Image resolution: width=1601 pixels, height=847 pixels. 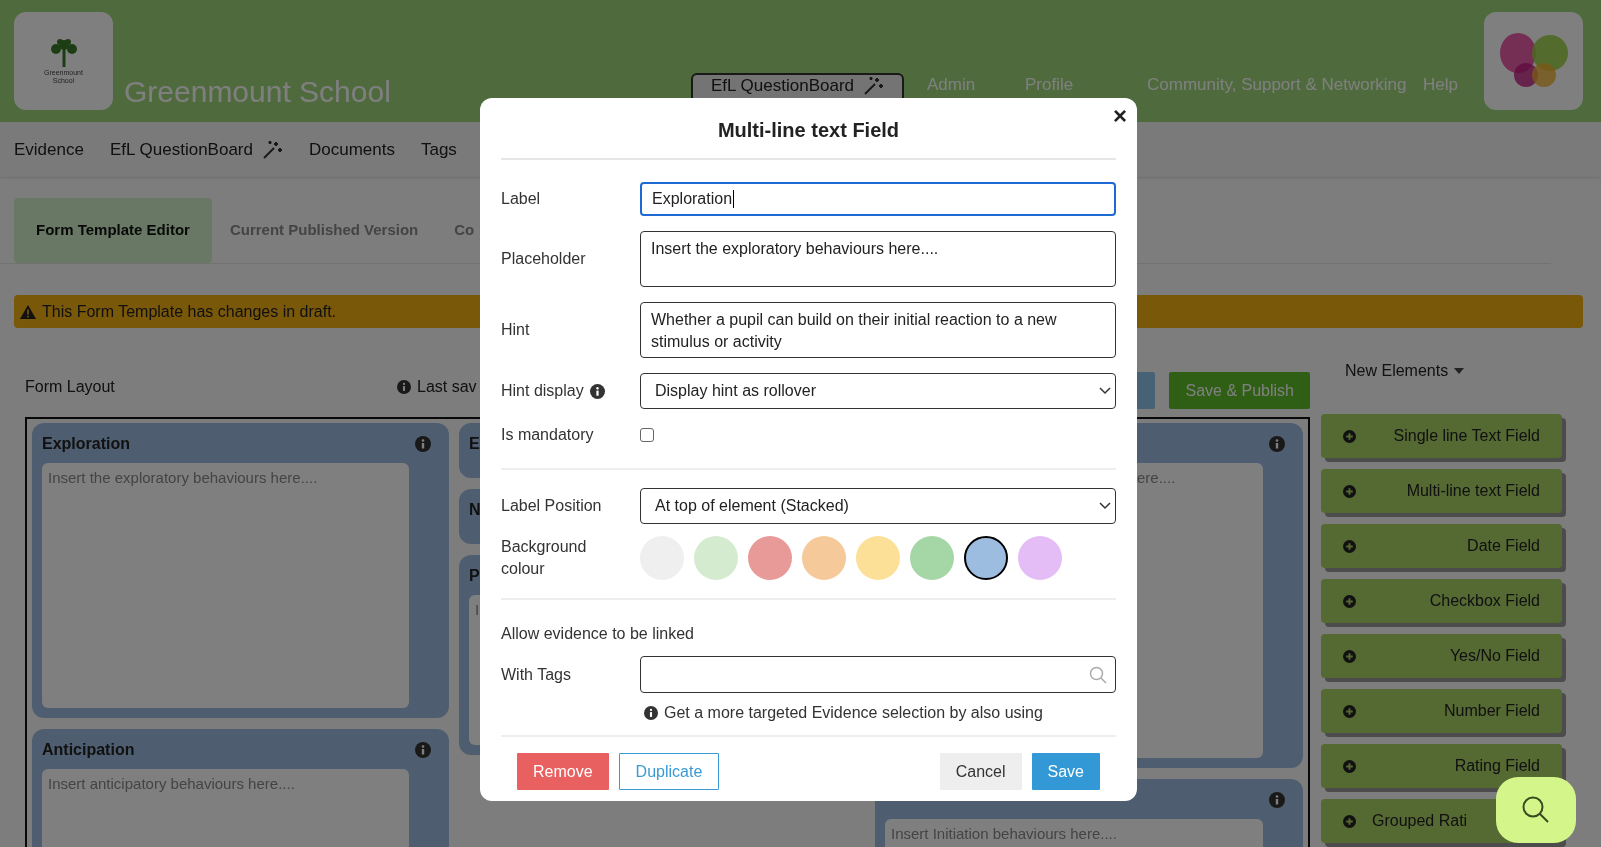 I want to click on select-dropdown: Display hint as rollover, so click(x=878, y=391).